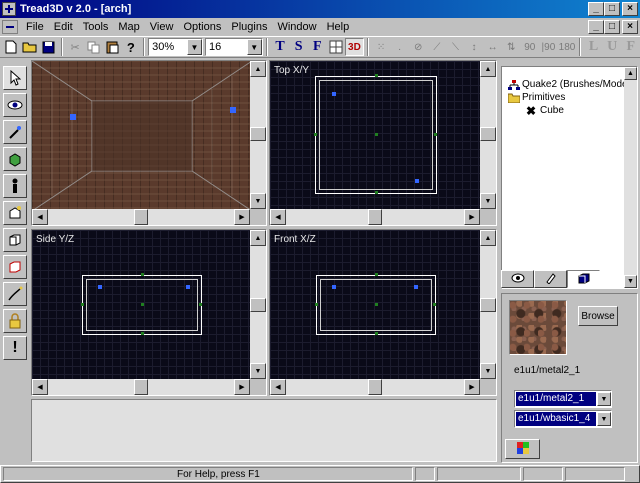 Image resolution: width=640 pixels, height=483 pixels. Describe the element at coordinates (93, 47) in the screenshot. I see `copy-icon` at that location.